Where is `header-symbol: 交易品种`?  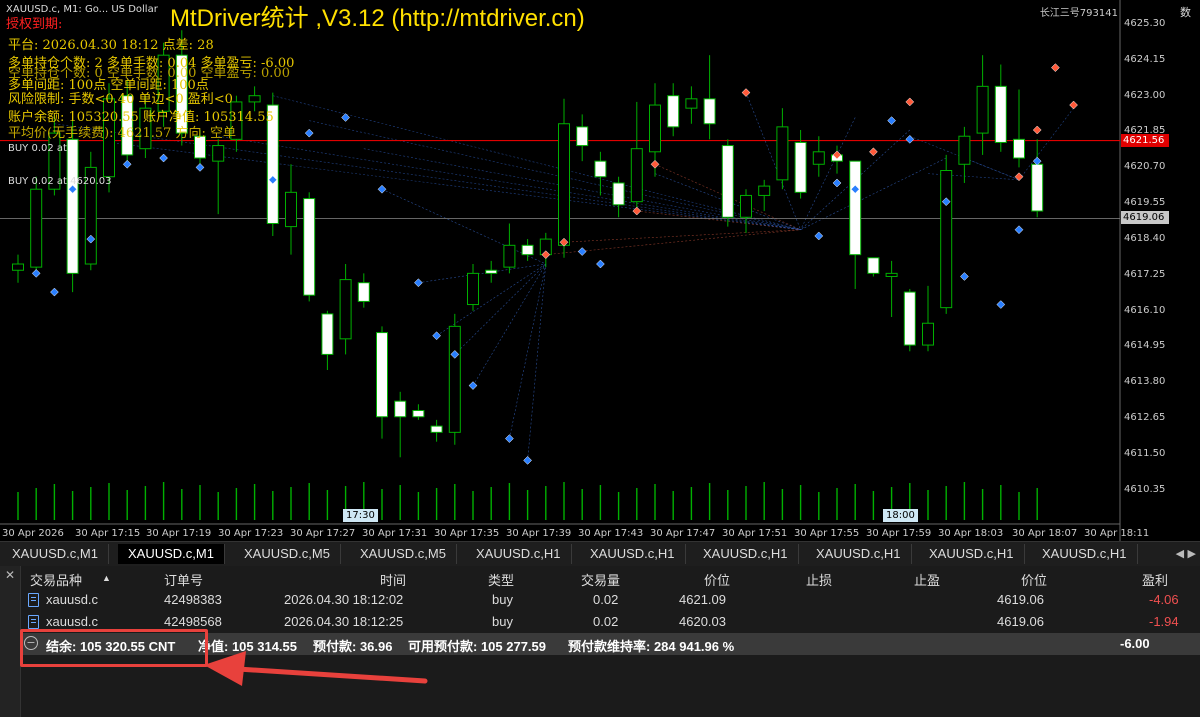
header-symbol: 交易品种 is located at coordinates (56, 579).